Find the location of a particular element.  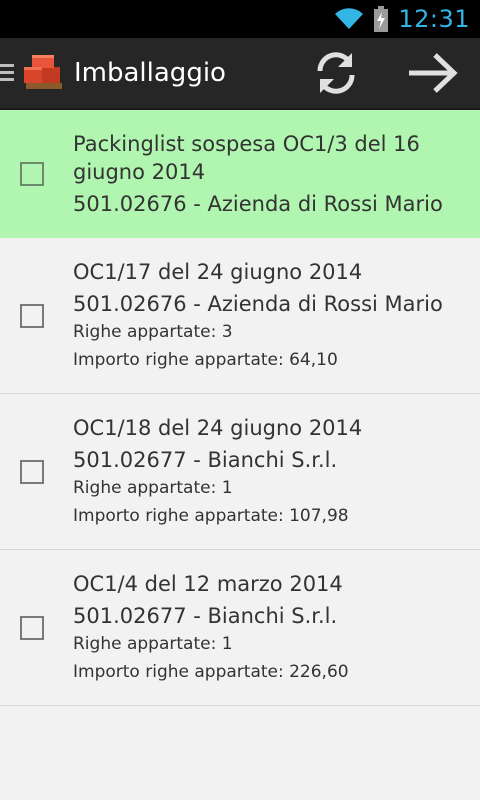

item-amount: Importo righe appartate: 64,10 is located at coordinates (205, 359).